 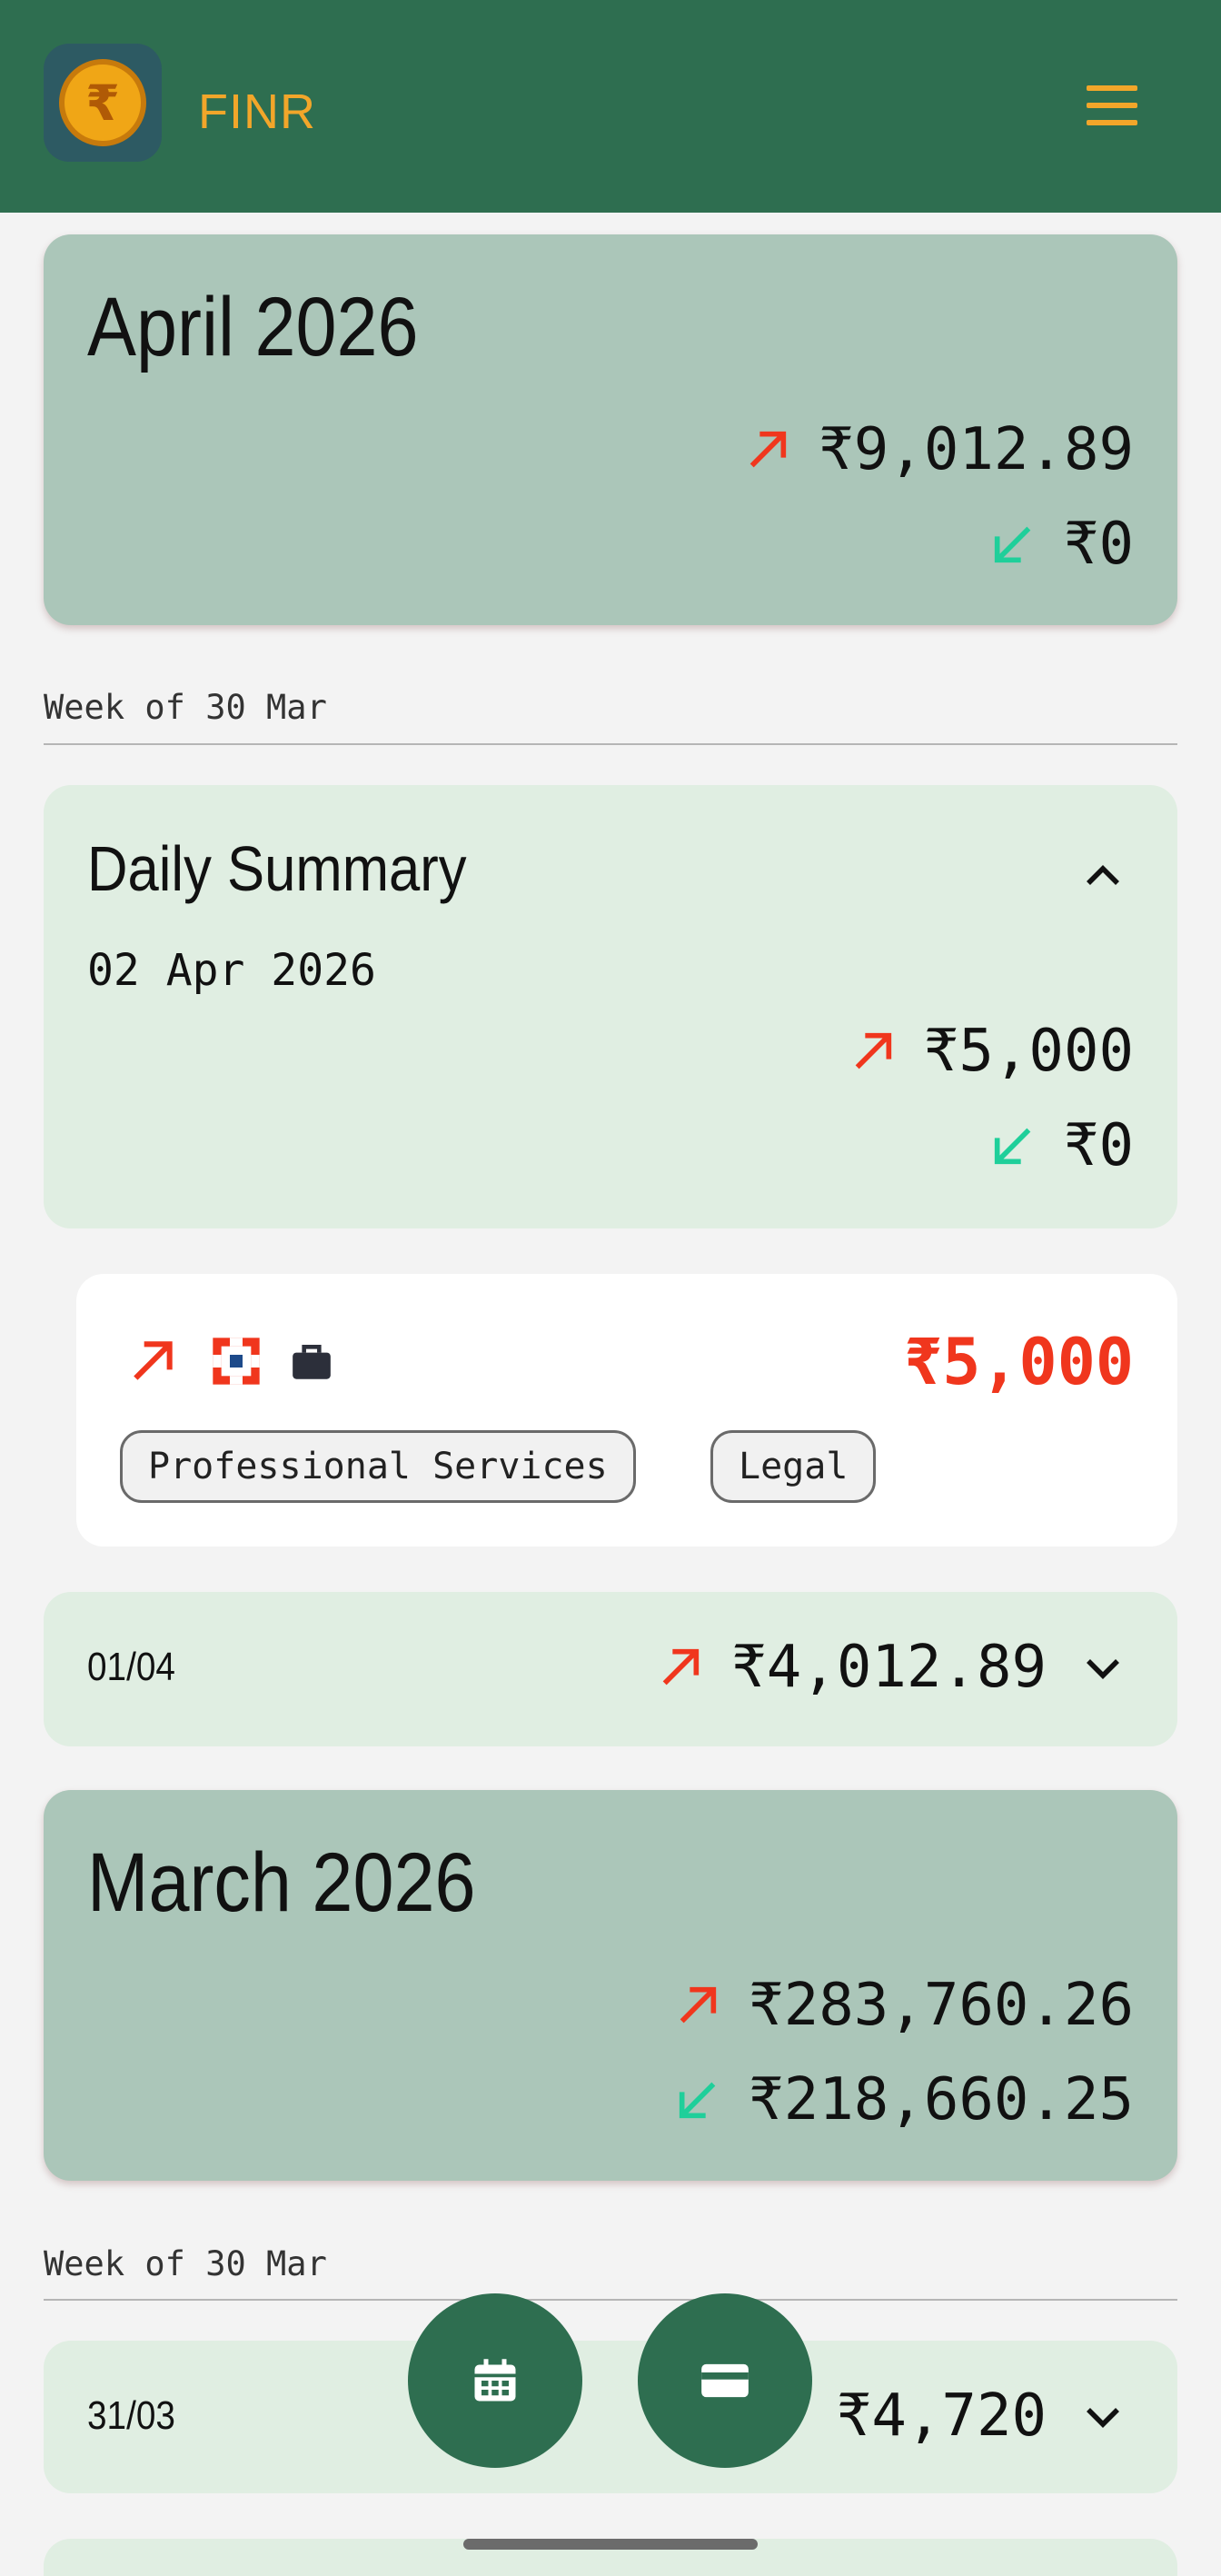 What do you see at coordinates (793, 1466) in the screenshot?
I see `subcategory-tag: Legal` at bounding box center [793, 1466].